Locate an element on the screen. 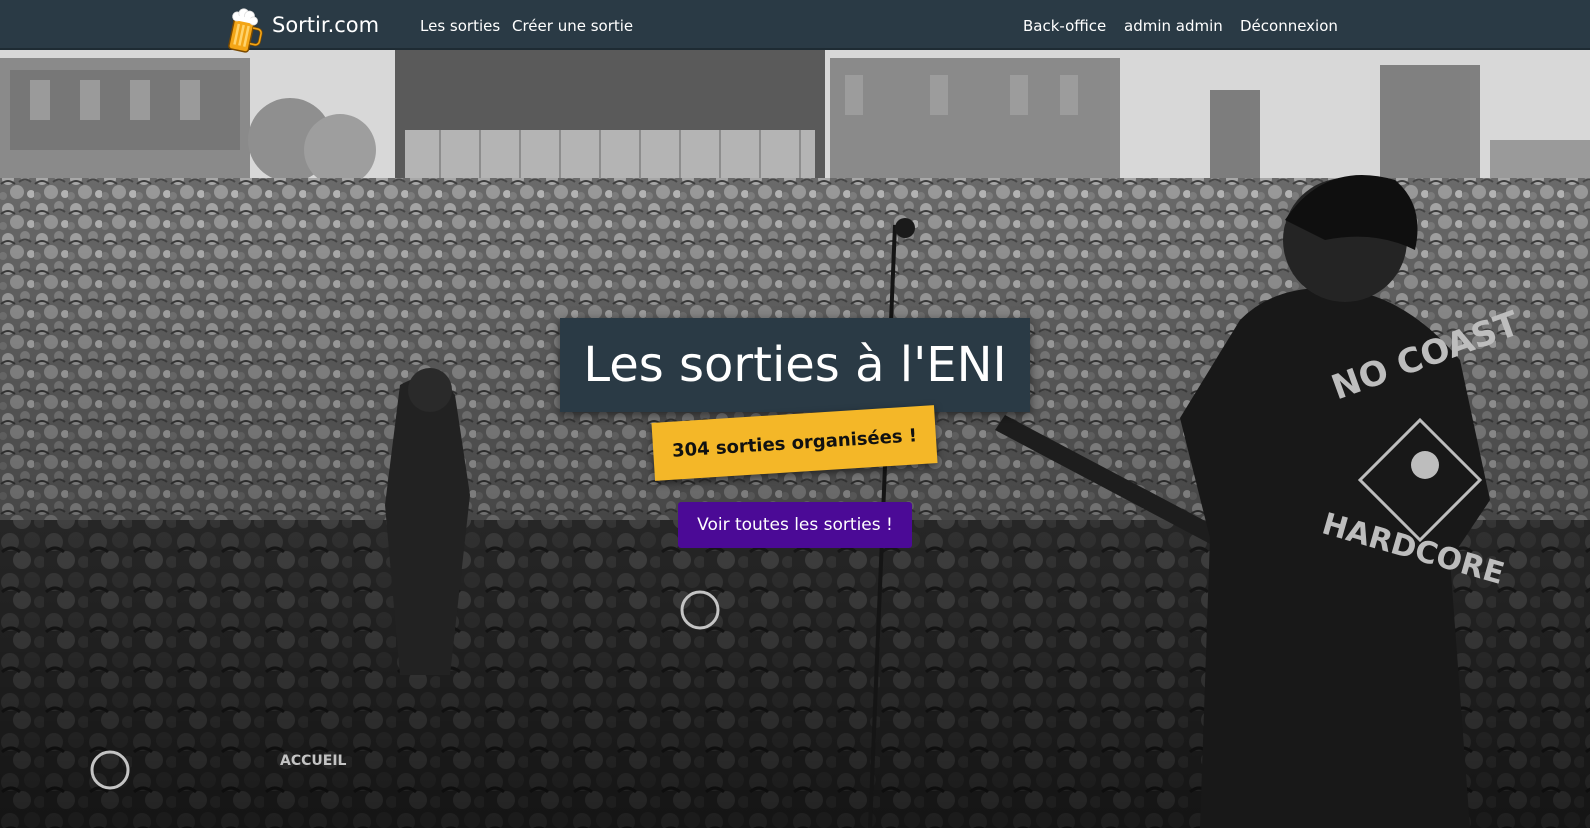 This screenshot has height=828, width=1590. nav-link-user: admin admin is located at coordinates (1173, 26).